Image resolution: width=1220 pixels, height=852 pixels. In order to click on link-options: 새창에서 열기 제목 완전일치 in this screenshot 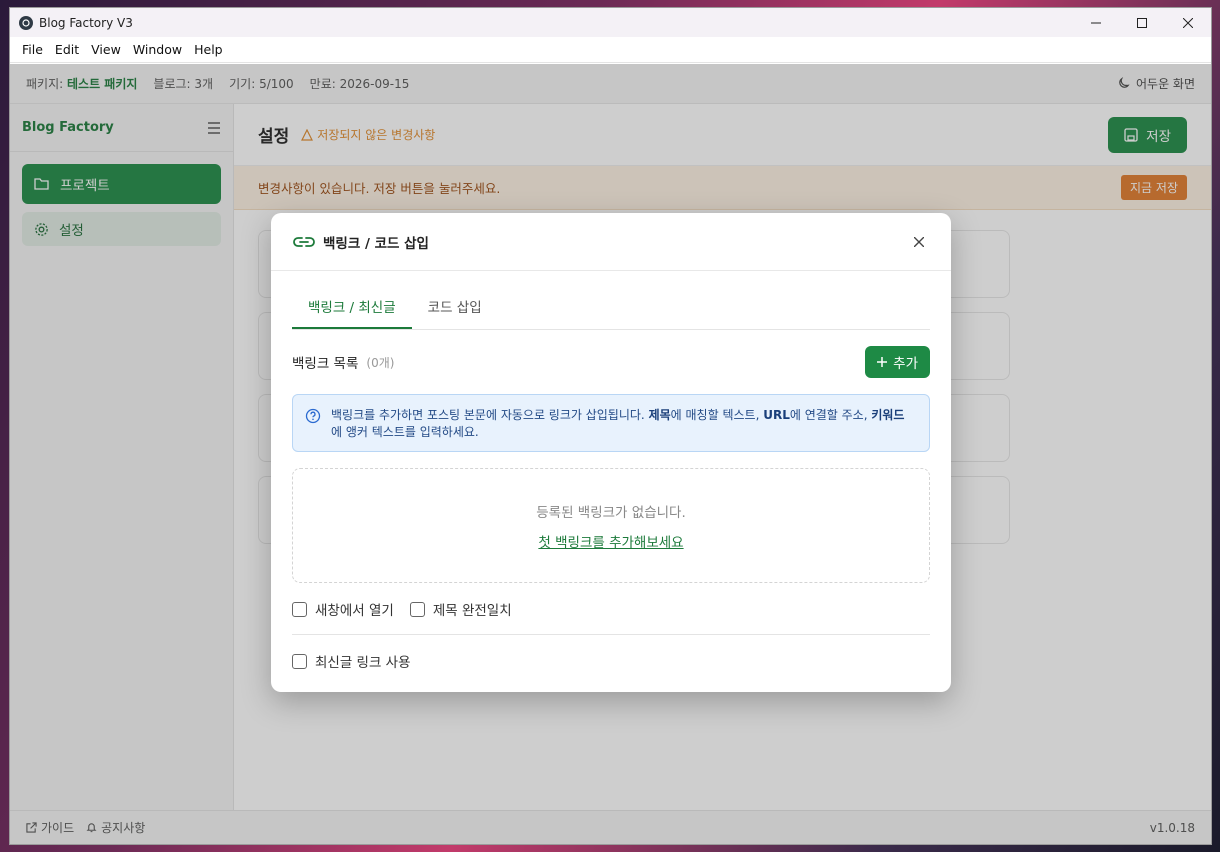, I will do `click(611, 609)`.